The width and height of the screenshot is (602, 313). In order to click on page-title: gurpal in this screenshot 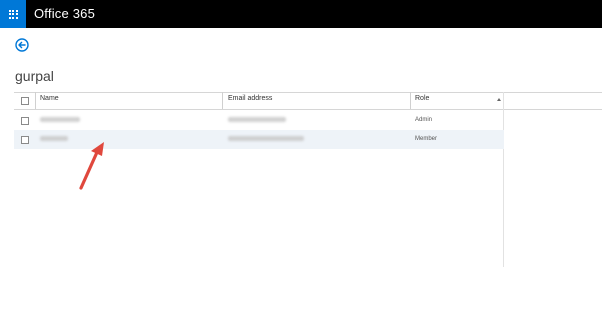, I will do `click(34, 76)`.